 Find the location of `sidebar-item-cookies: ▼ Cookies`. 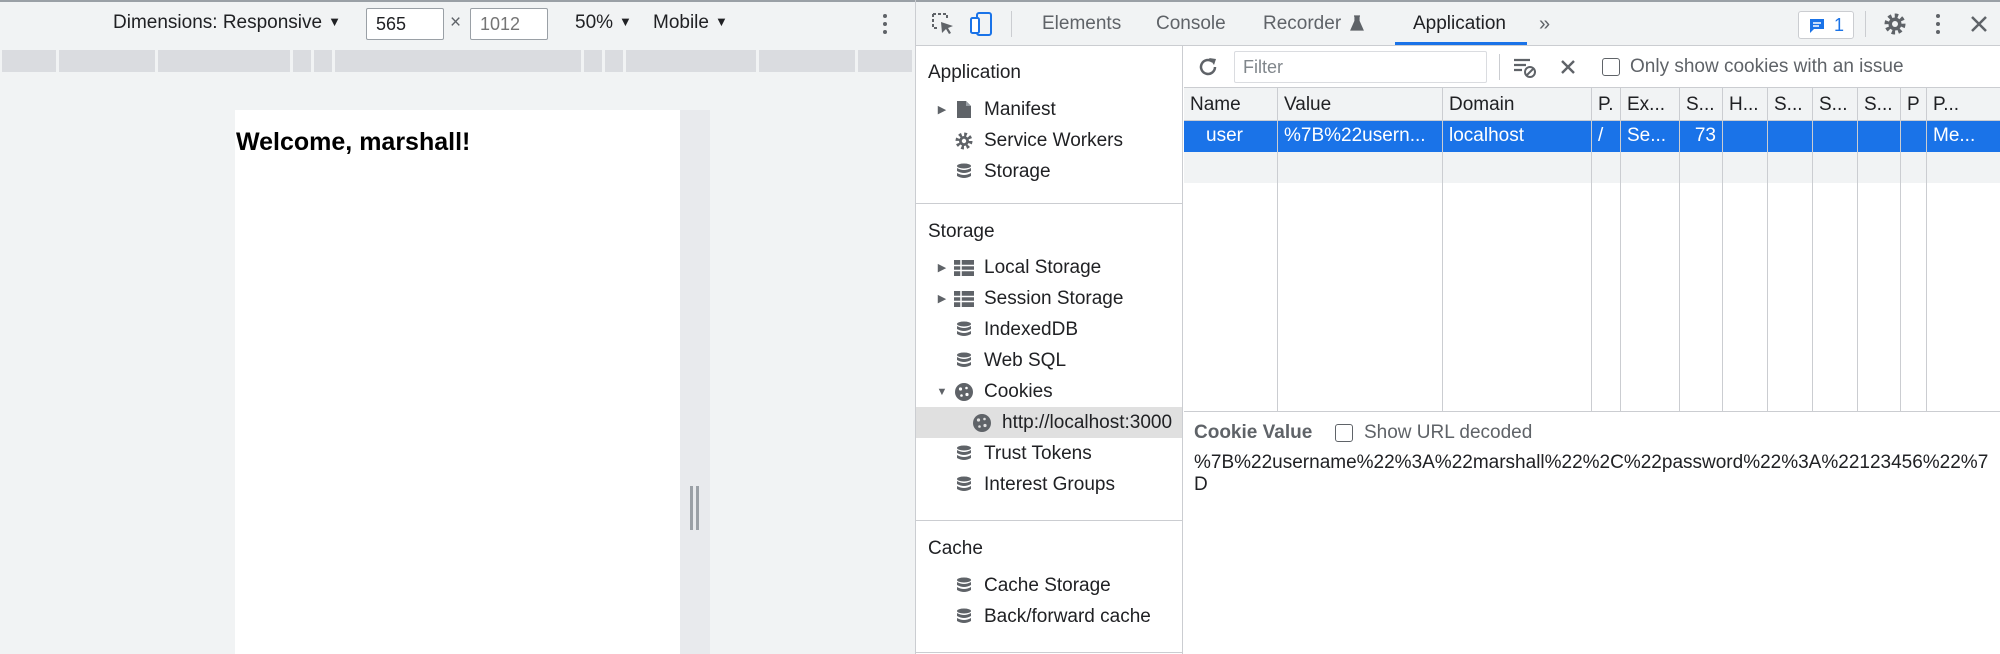

sidebar-item-cookies: ▼ Cookies is located at coordinates (1049, 391).